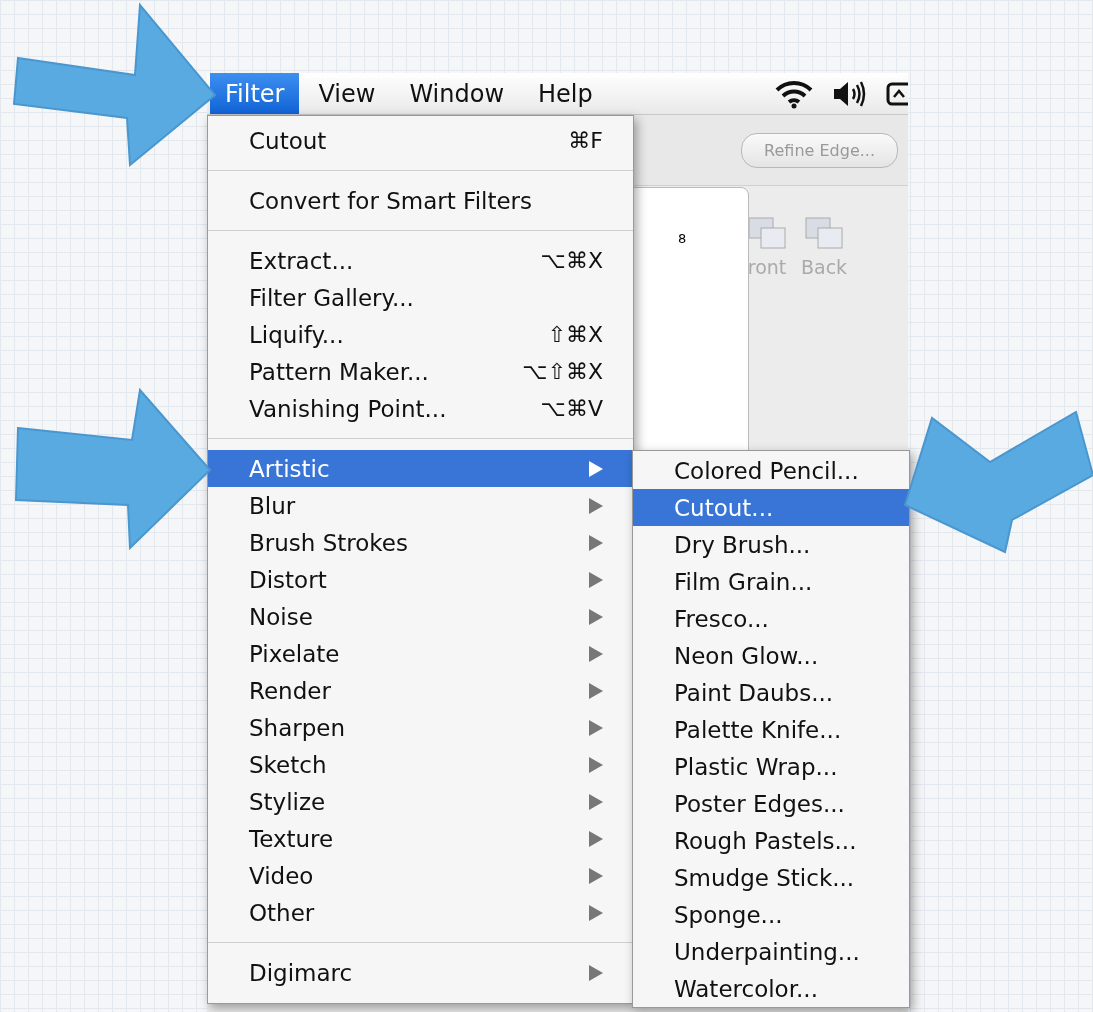  I want to click on wifi-icon, so click(794, 93).